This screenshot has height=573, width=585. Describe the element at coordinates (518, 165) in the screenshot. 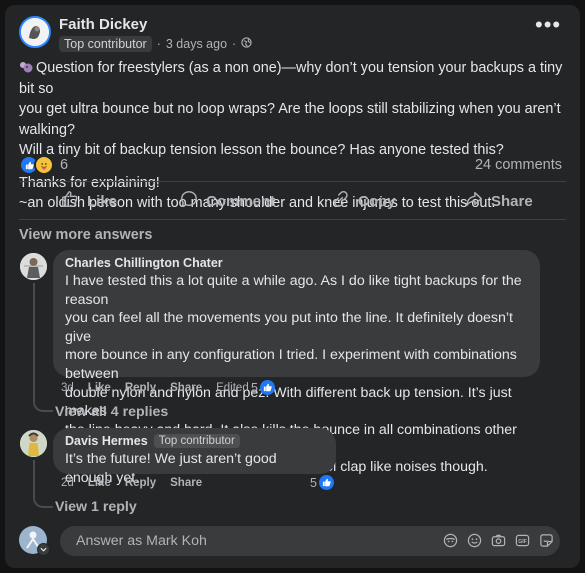

I see `comments-count: 24 comments` at that location.